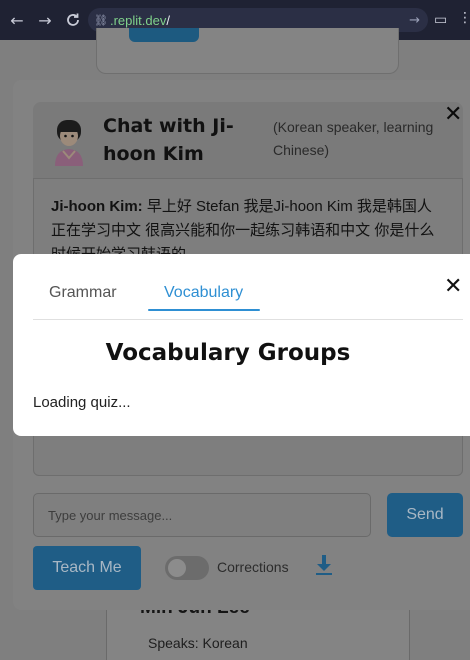  What do you see at coordinates (464, 18) in the screenshot?
I see `more-icon: ⋮` at bounding box center [464, 18].